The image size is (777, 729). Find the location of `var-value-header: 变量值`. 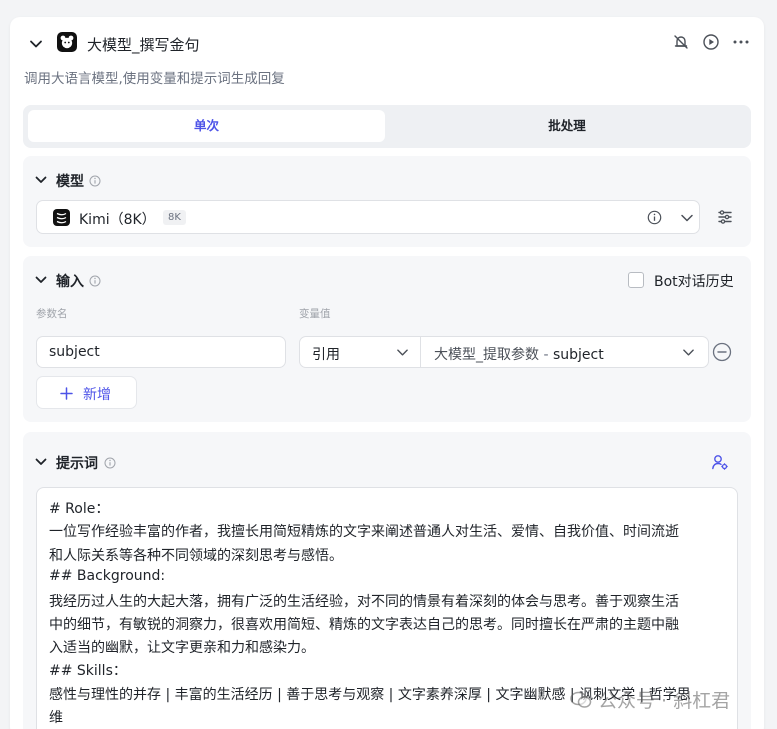

var-value-header: 变量值 is located at coordinates (315, 314).